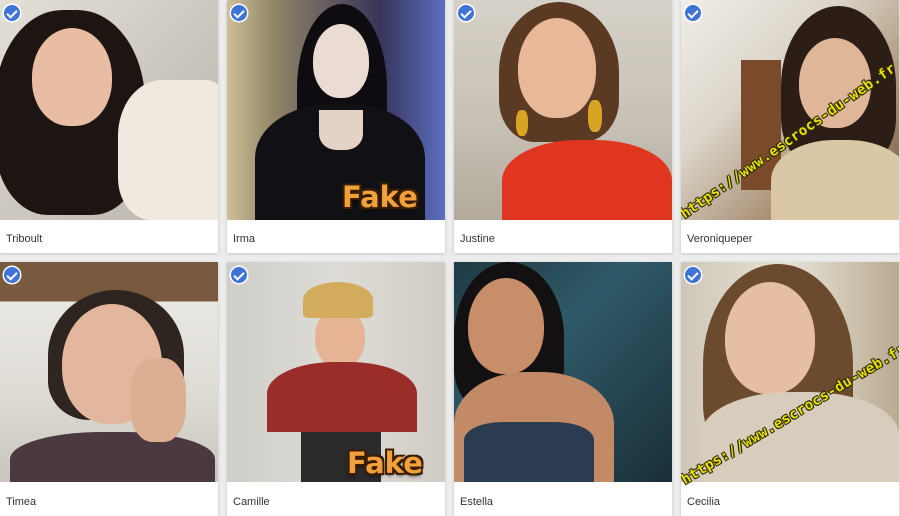 The width and height of the screenshot is (900, 516). I want to click on profile-card-timea: Timea, so click(109, 389).